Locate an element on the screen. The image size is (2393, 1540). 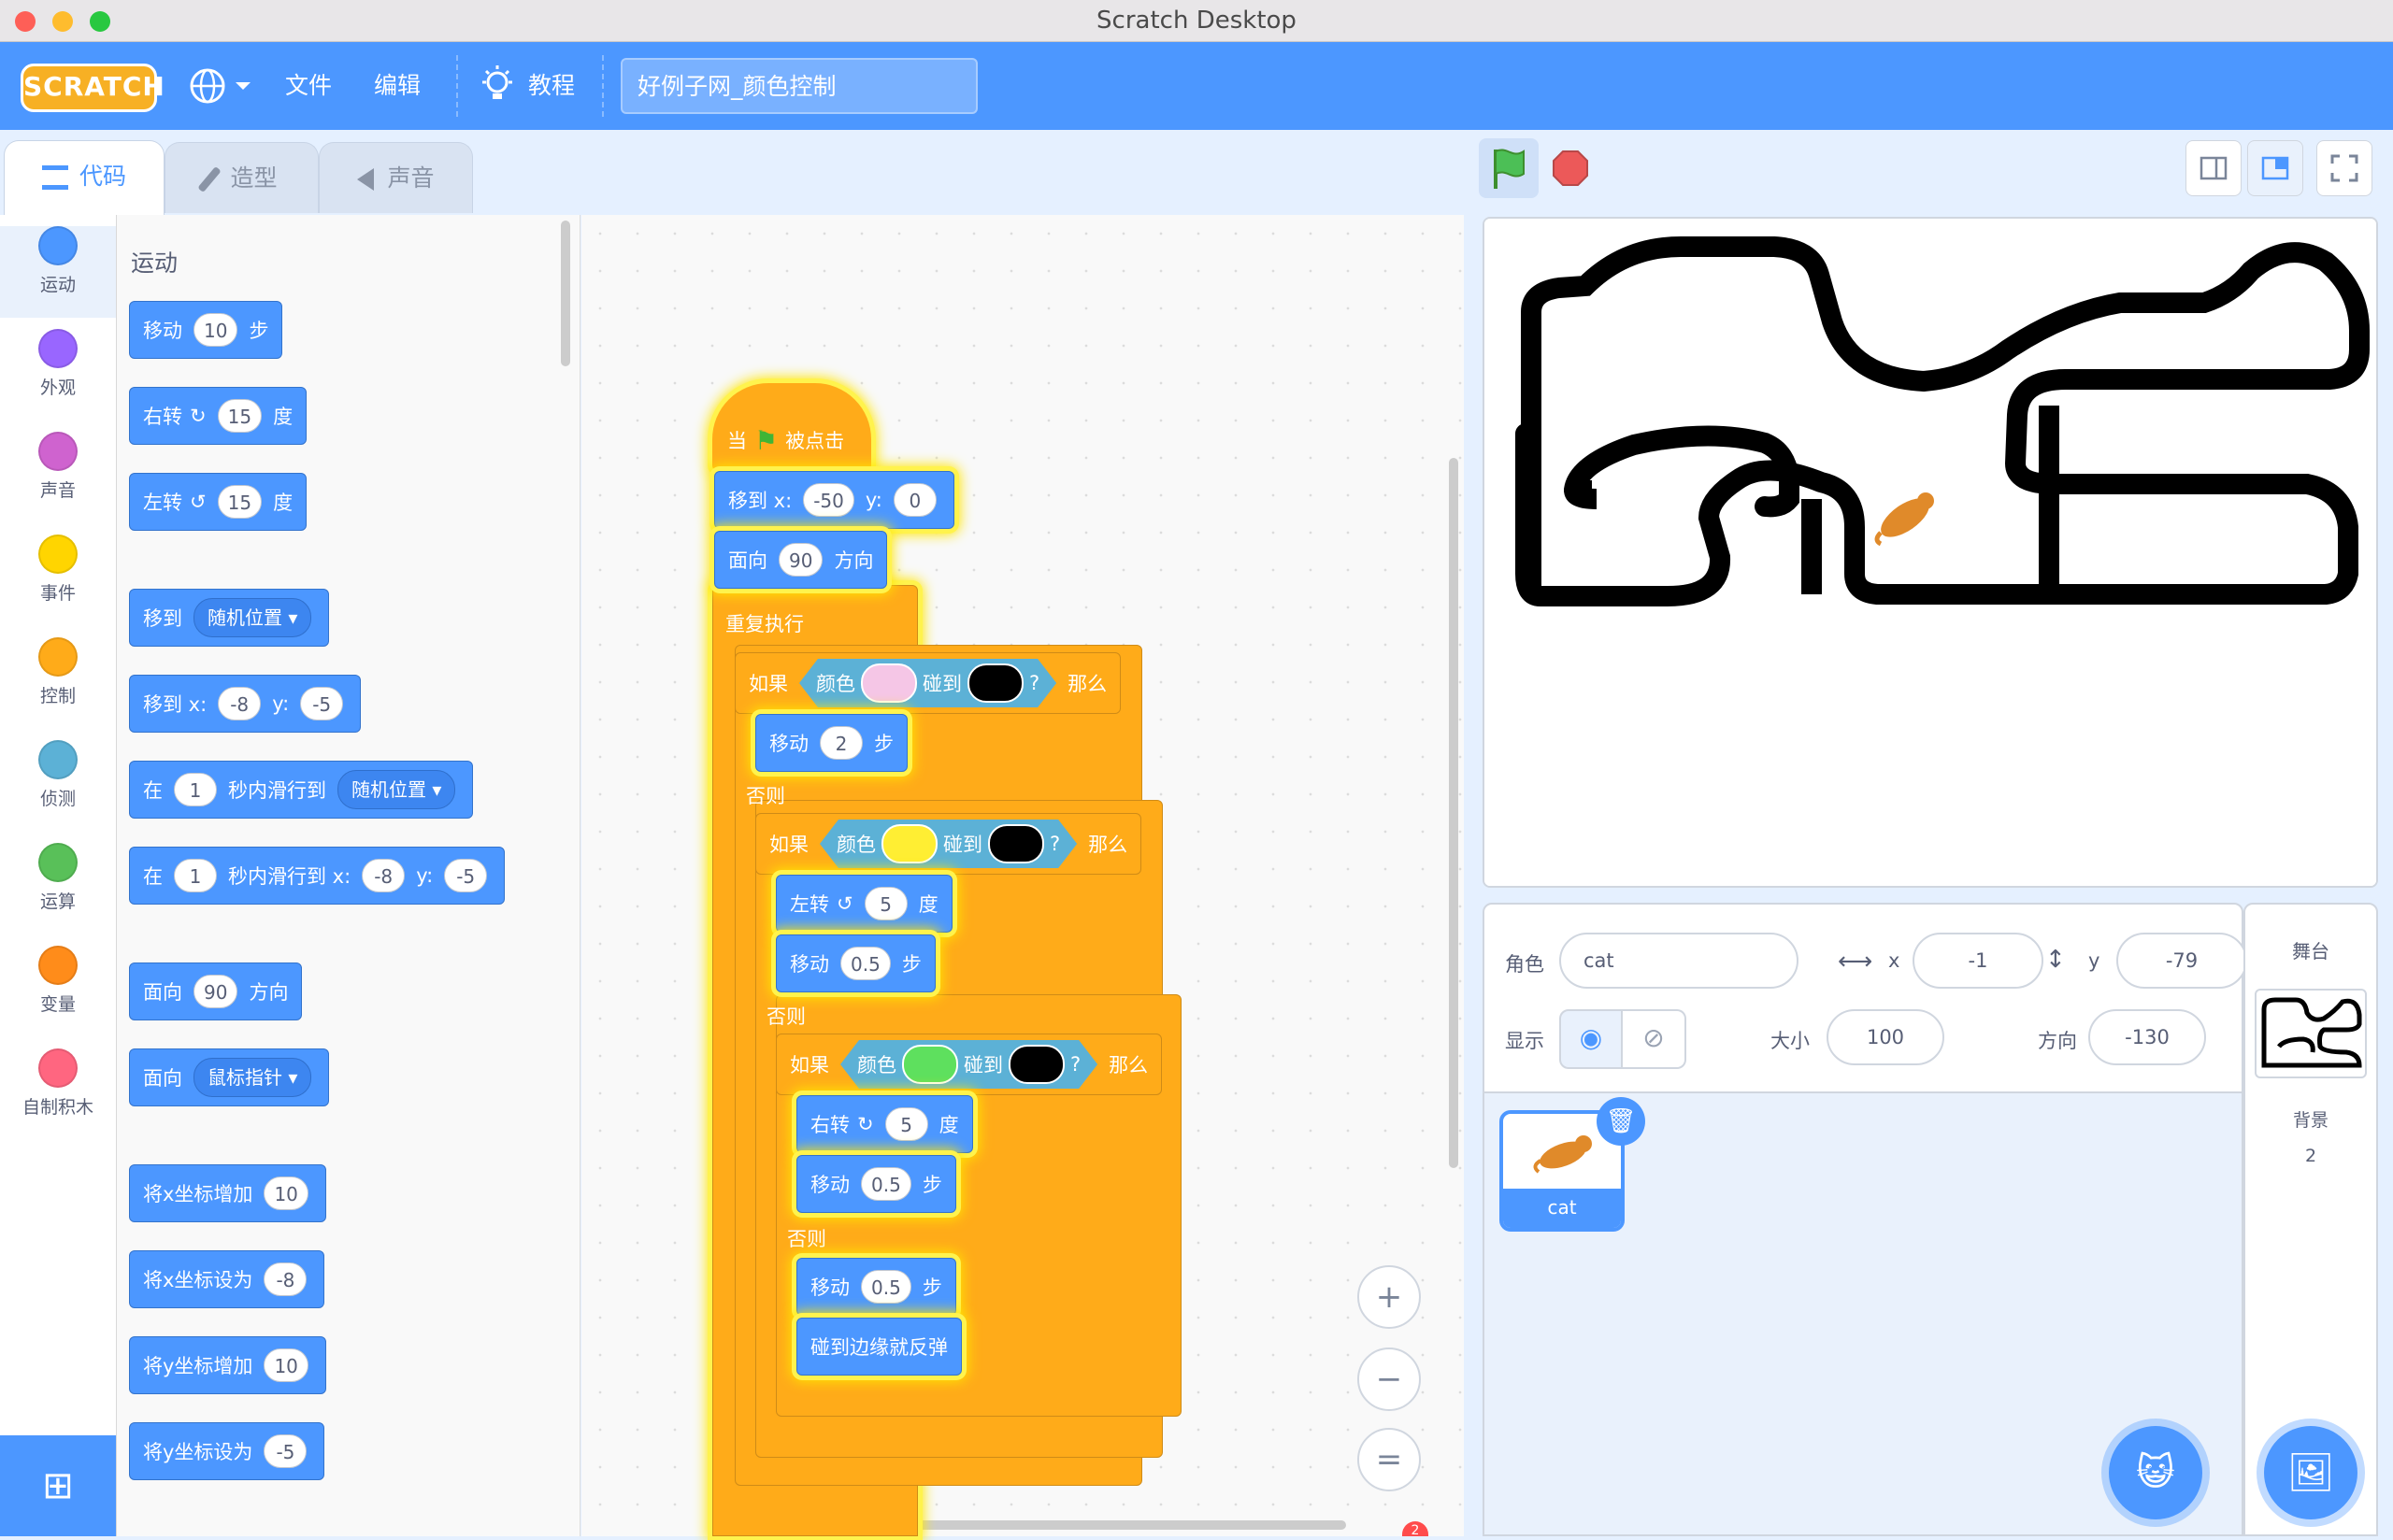
turn-left-block: 左转 ↺ 15 度 is located at coordinates (219, 502).